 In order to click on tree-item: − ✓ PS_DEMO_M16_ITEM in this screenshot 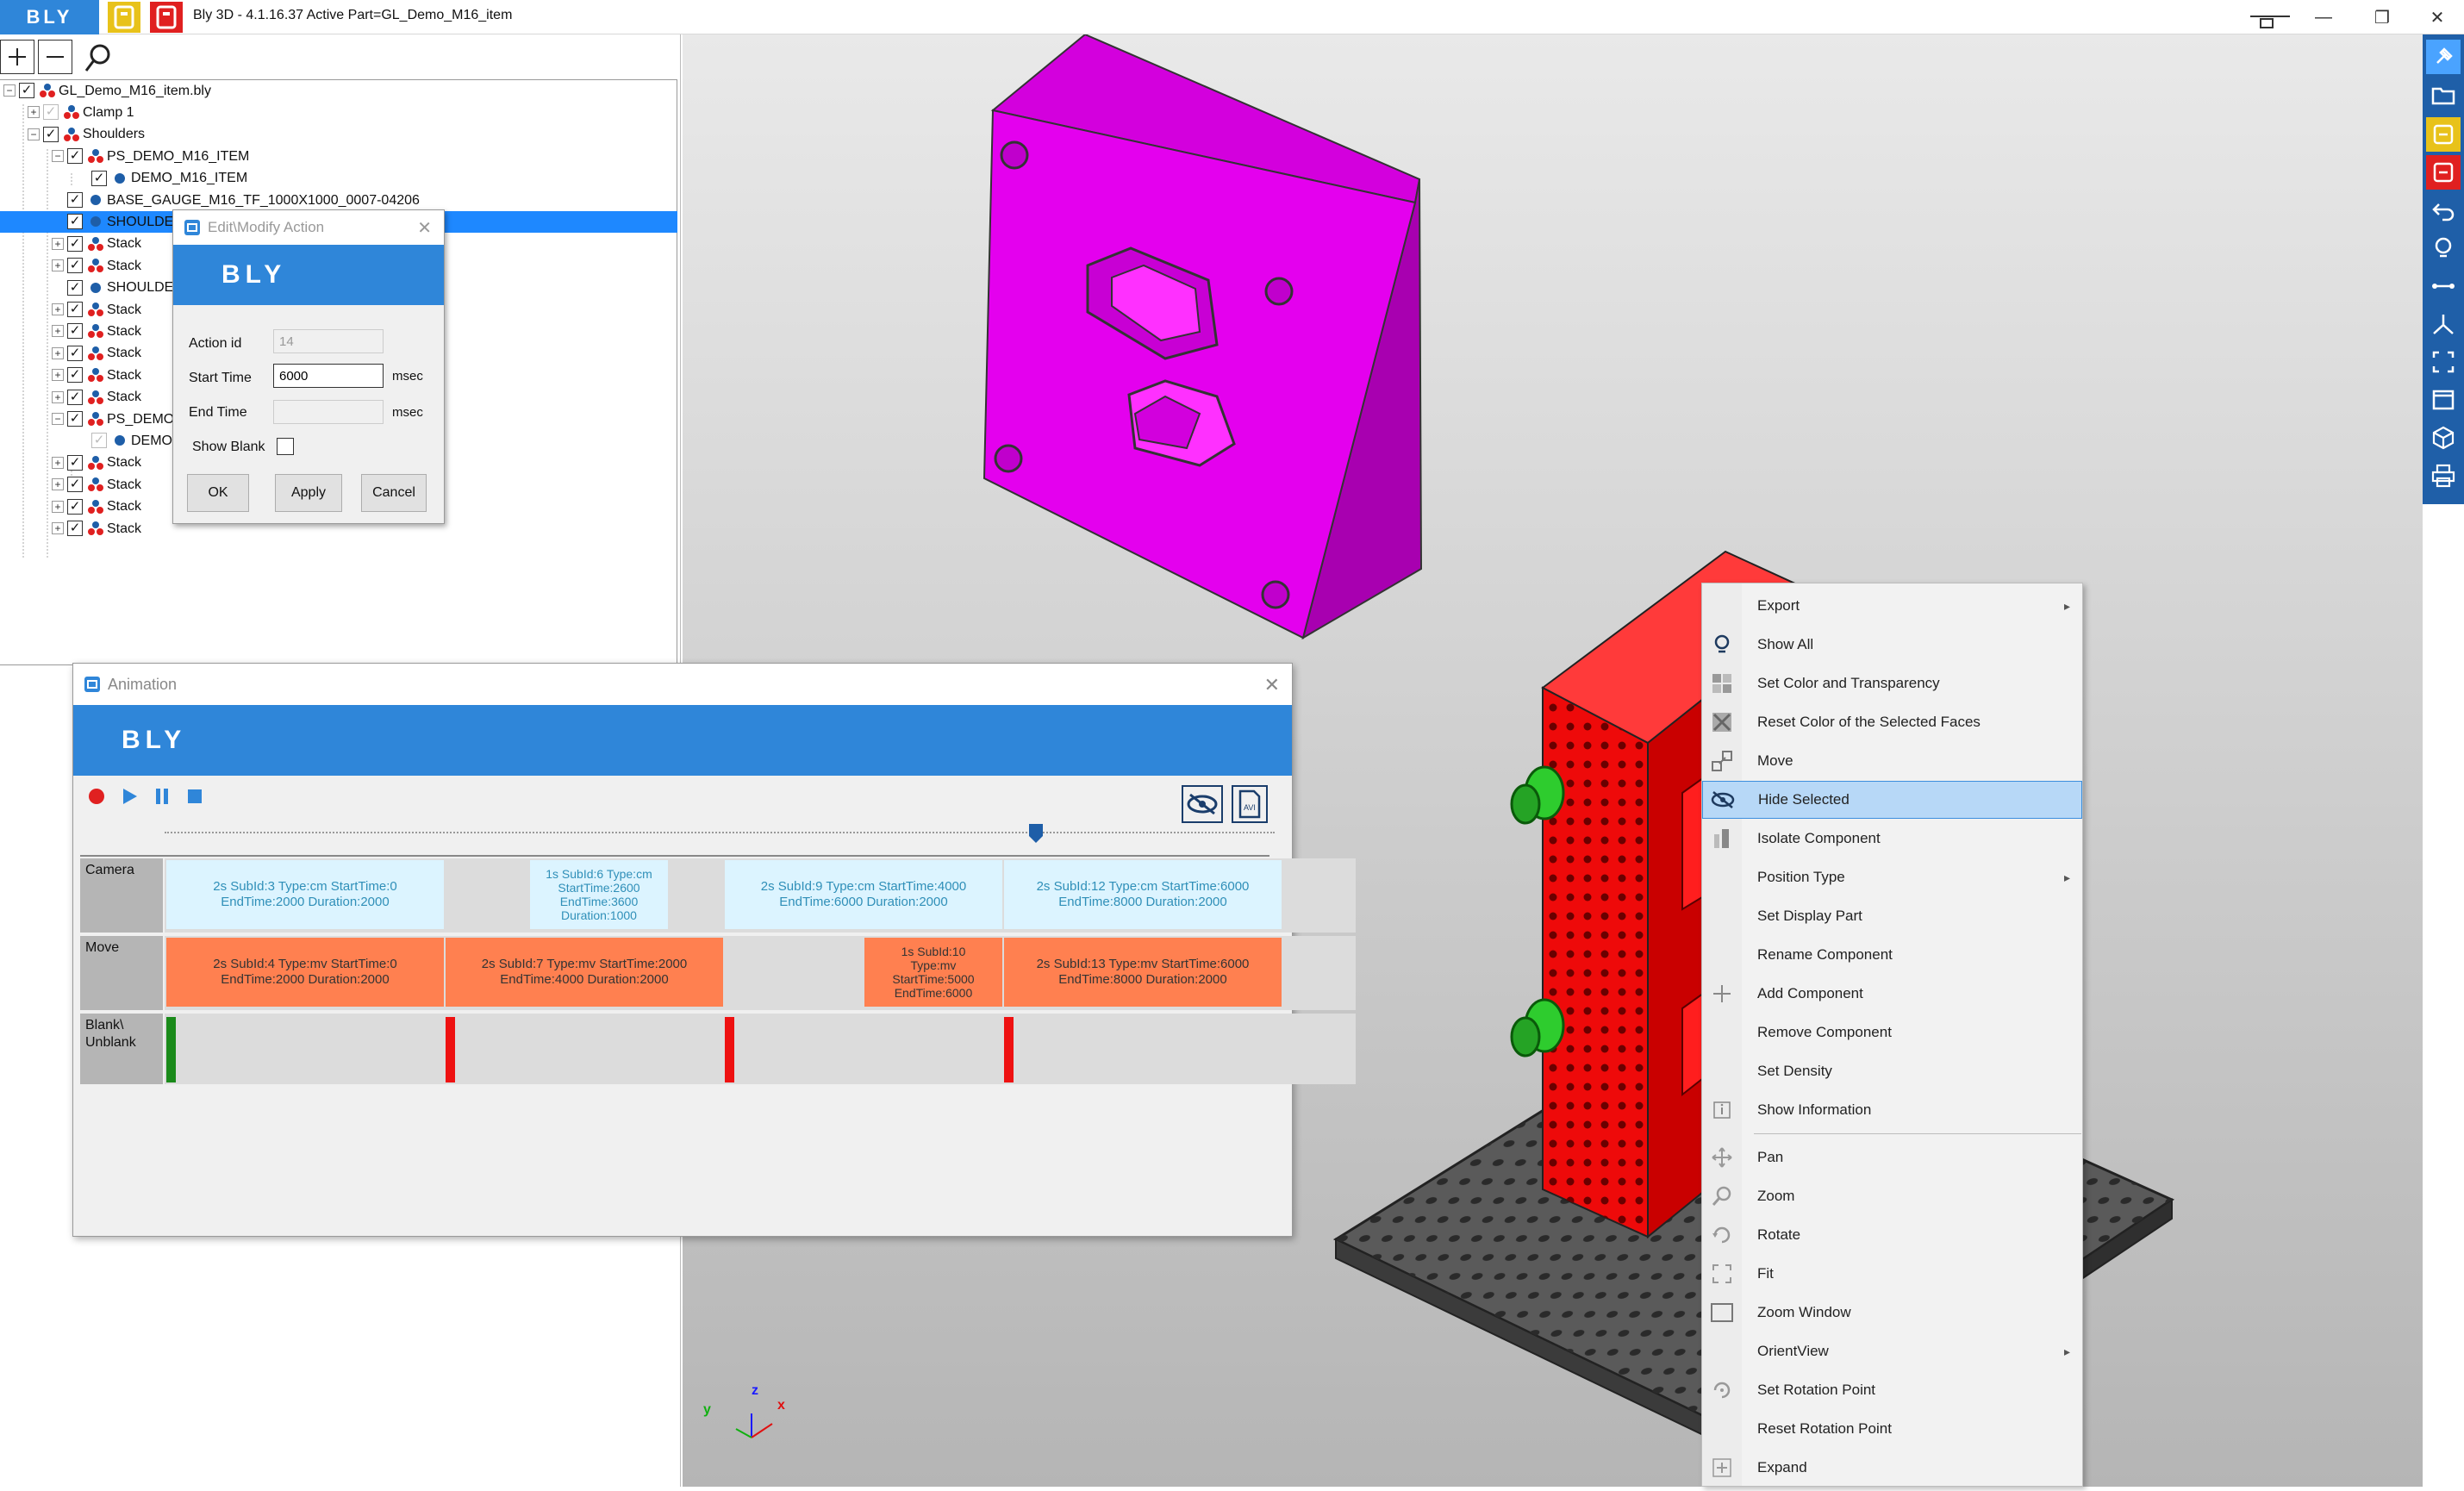, I will do `click(338, 156)`.